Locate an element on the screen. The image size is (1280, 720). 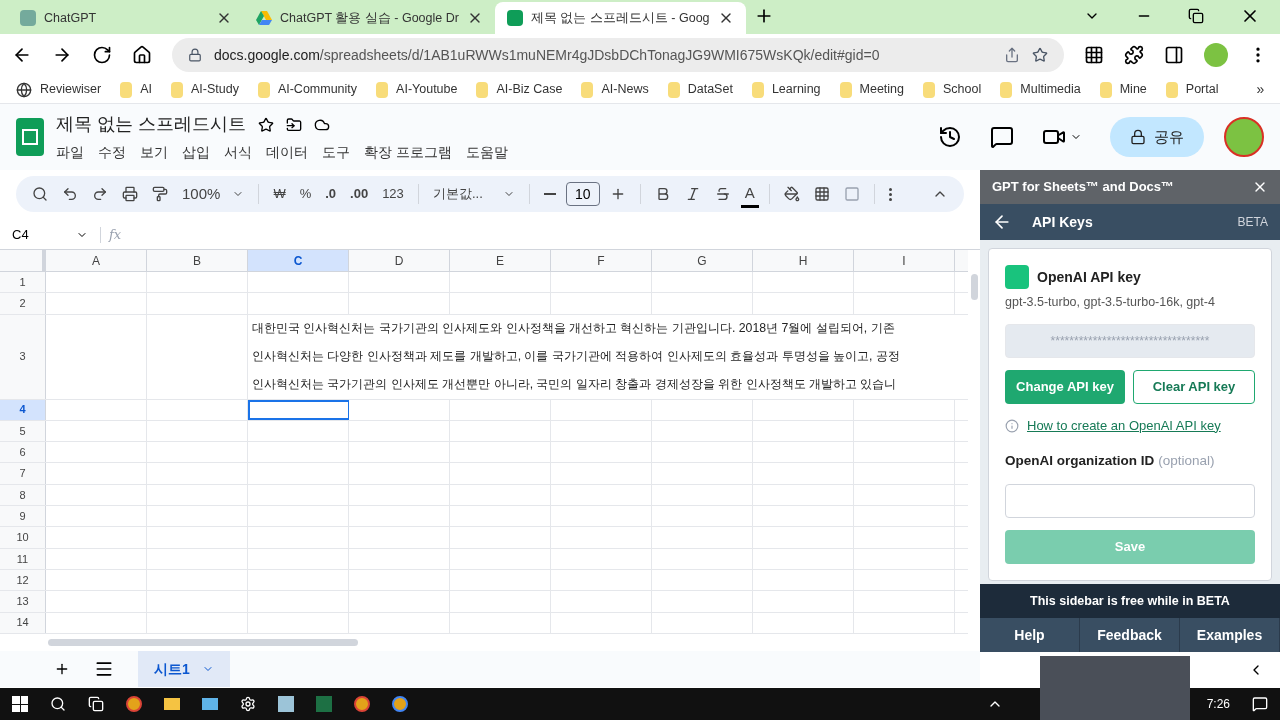
row-header: 12 is located at coordinates (23, 580).